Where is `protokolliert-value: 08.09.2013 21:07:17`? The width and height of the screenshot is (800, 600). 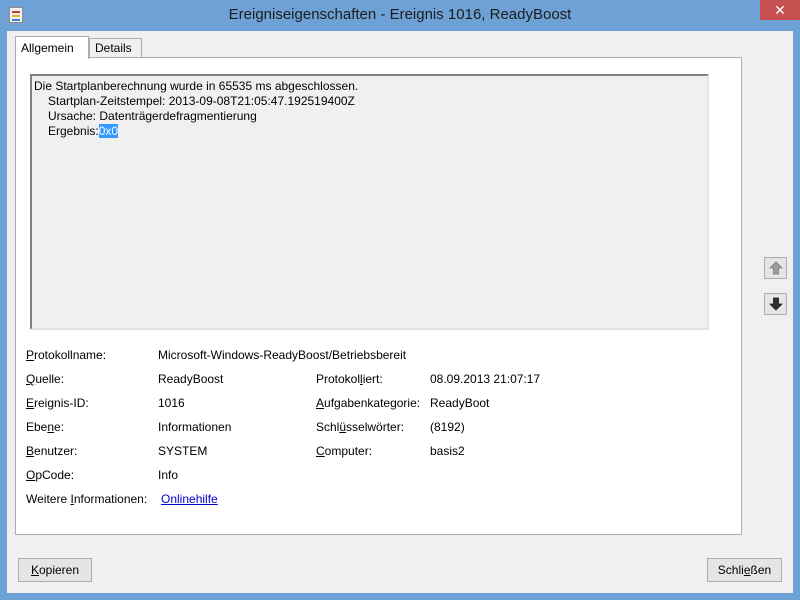
protokolliert-value: 08.09.2013 21:07:17 is located at coordinates (485, 379).